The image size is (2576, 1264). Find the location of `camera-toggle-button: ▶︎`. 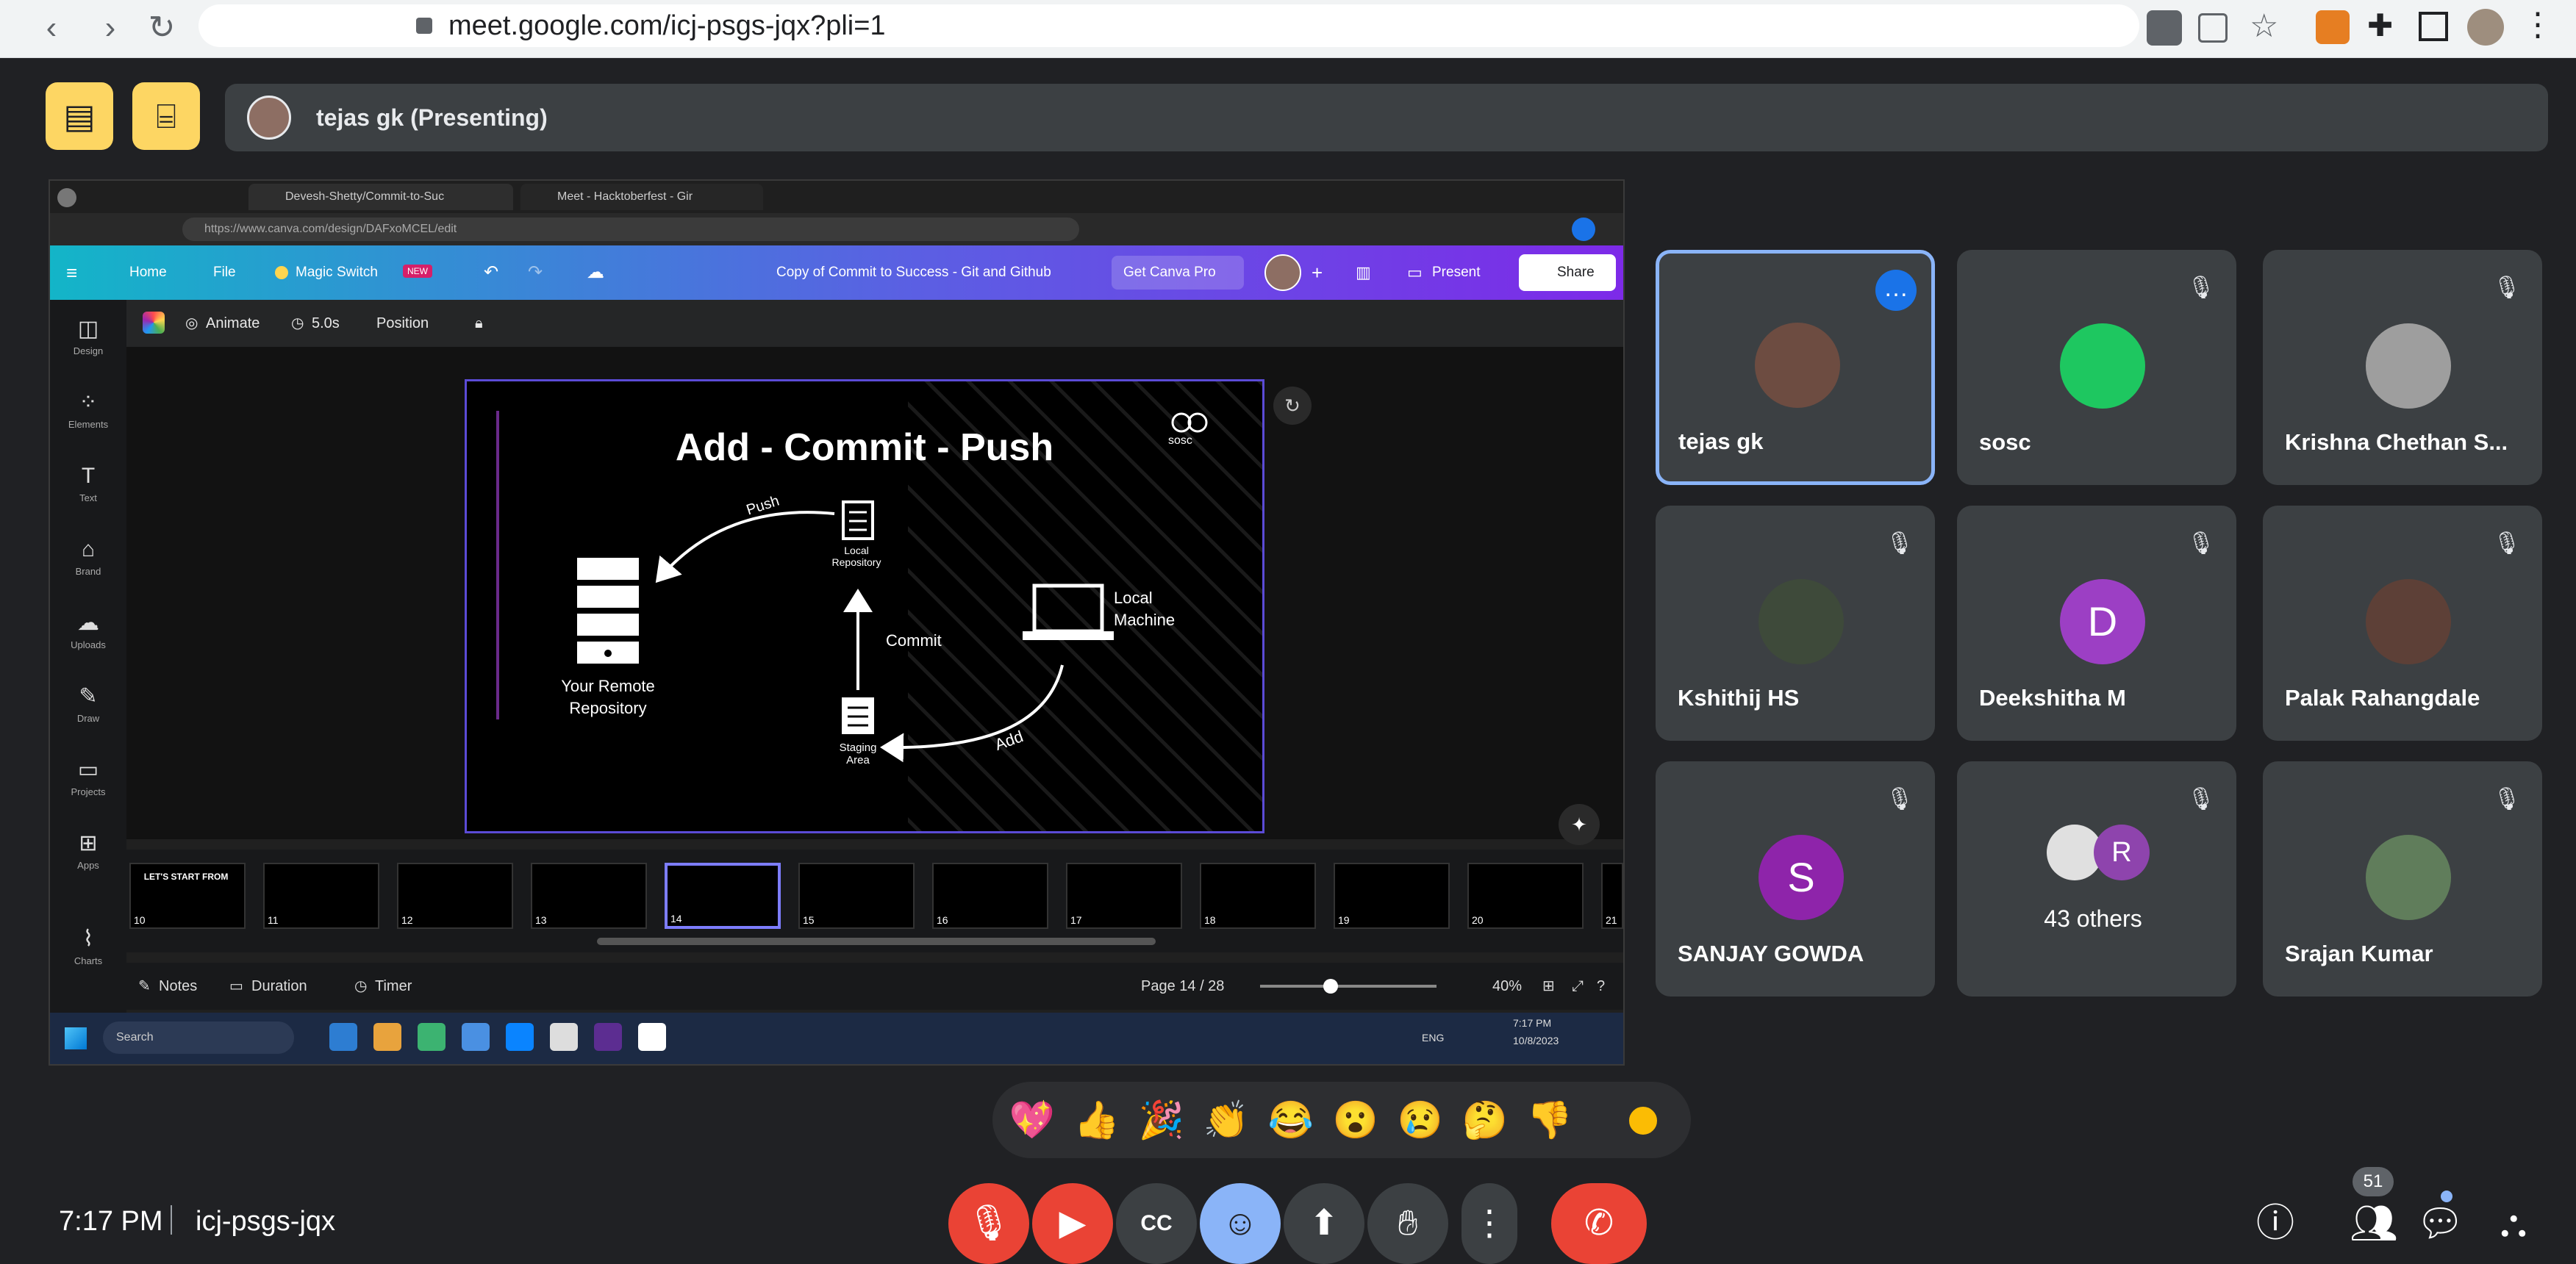

camera-toggle-button: ▶︎ is located at coordinates (1072, 1223).